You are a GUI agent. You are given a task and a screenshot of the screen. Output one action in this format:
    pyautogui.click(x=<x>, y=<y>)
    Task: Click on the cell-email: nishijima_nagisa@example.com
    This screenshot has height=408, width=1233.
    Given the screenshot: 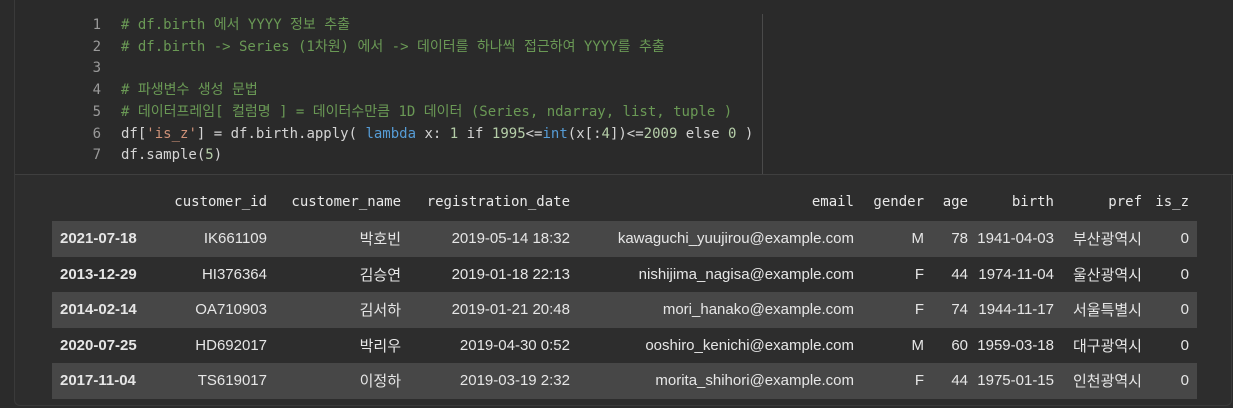 What is the action you would take?
    pyautogui.click(x=746, y=274)
    